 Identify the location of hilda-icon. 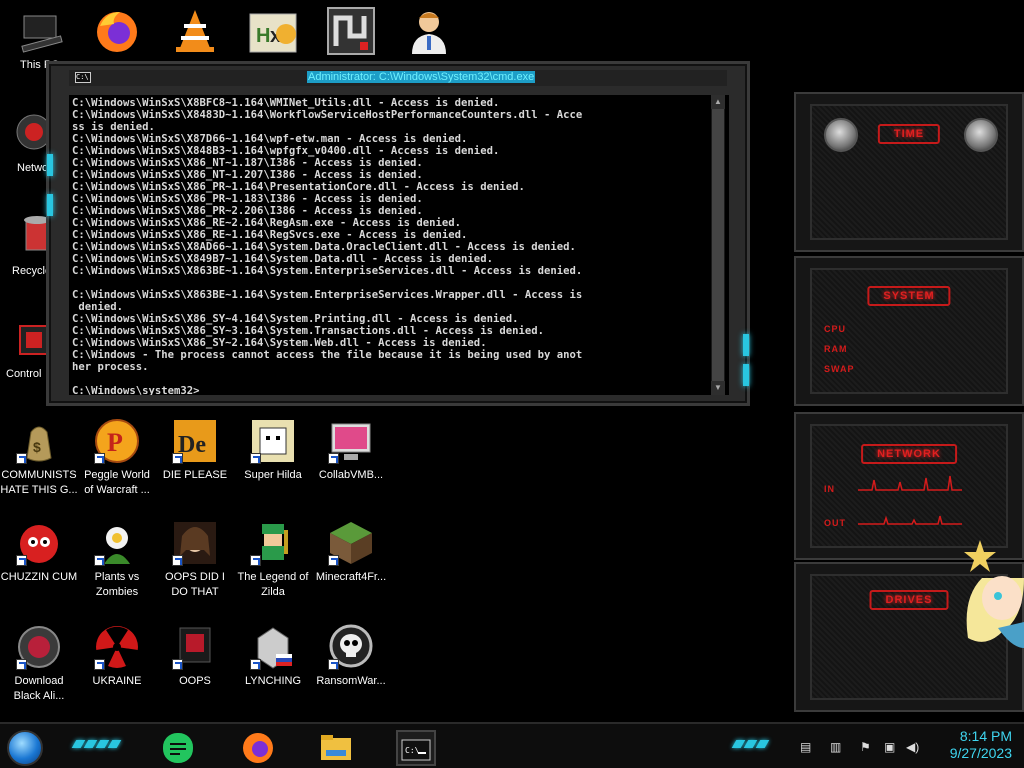
(273, 441).